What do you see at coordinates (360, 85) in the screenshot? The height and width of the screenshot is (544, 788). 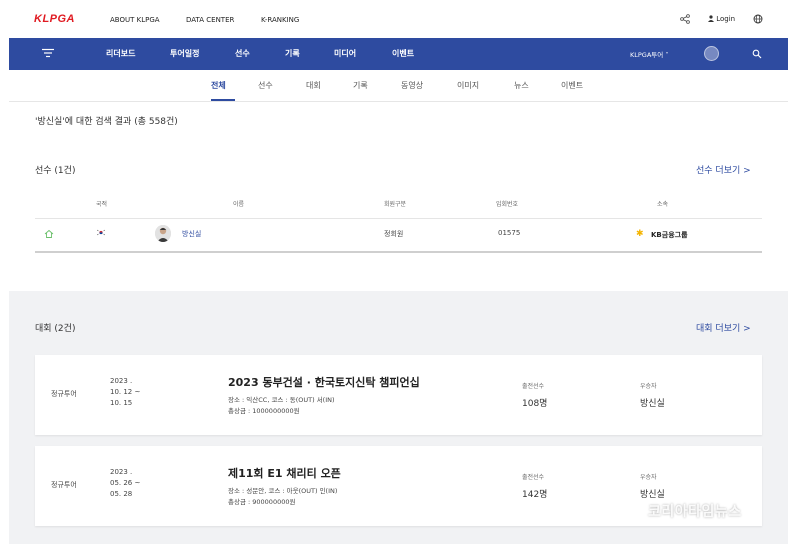 I see `tab-records: 기록` at bounding box center [360, 85].